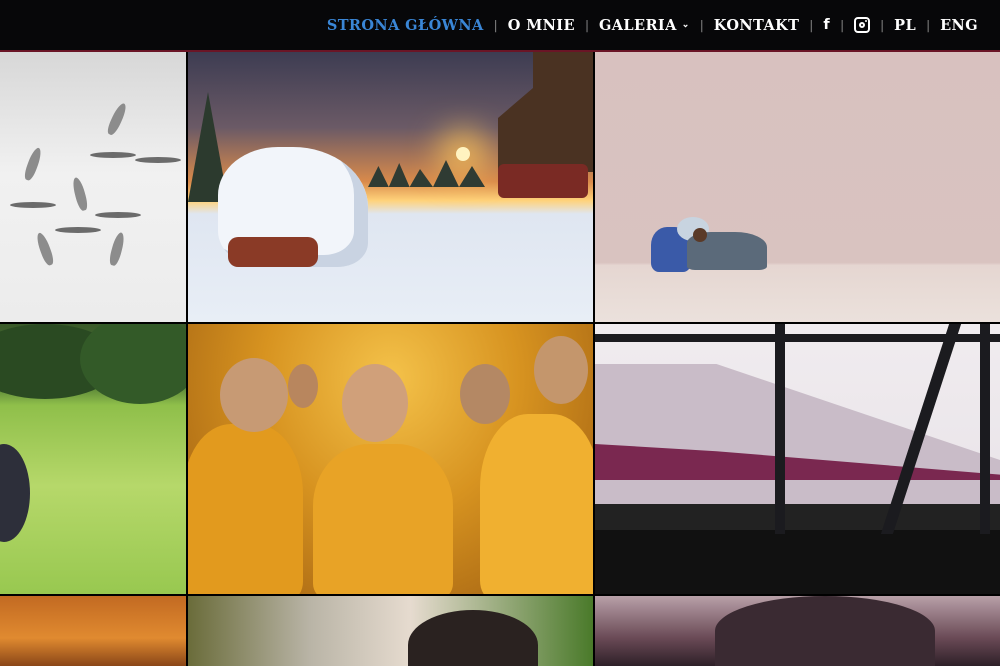 The height and width of the screenshot is (666, 1000). Describe the element at coordinates (433, 173) in the screenshot. I see `tree-line-shape` at that location.